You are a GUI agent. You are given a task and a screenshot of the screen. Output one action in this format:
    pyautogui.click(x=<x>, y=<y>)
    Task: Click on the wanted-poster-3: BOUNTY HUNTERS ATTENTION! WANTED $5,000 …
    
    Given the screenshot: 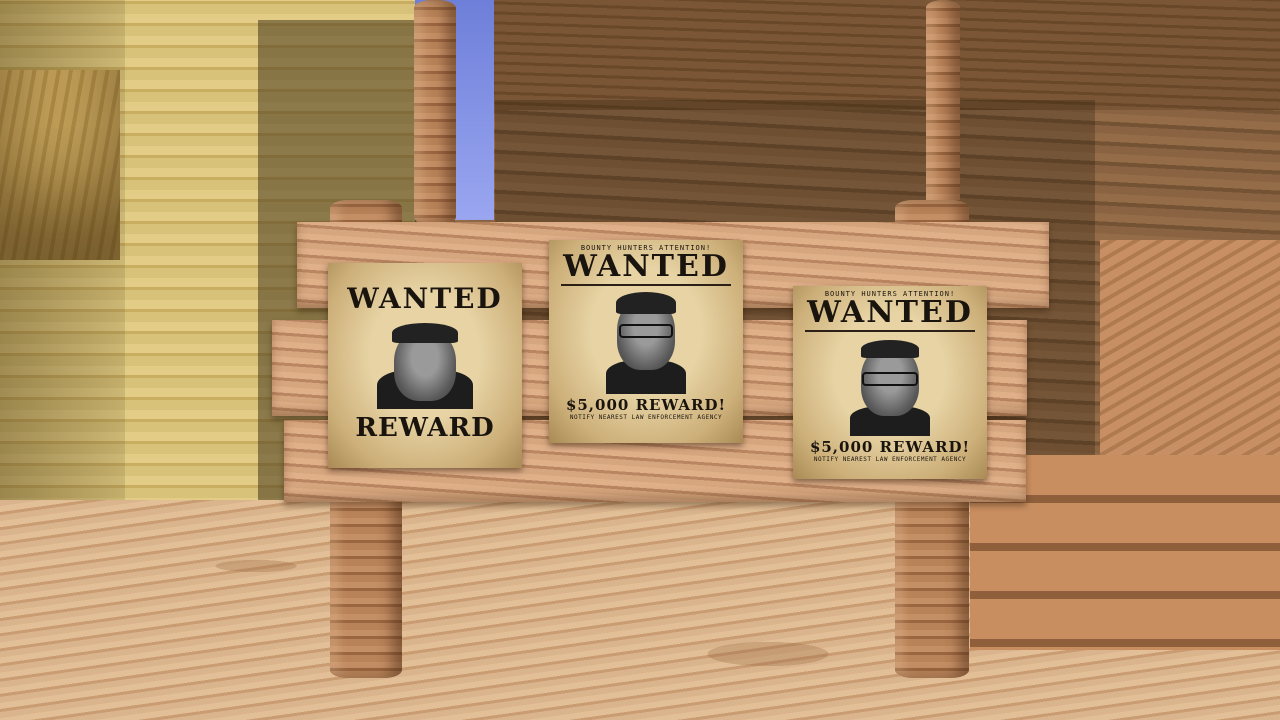 What is the action you would take?
    pyautogui.click(x=890, y=382)
    